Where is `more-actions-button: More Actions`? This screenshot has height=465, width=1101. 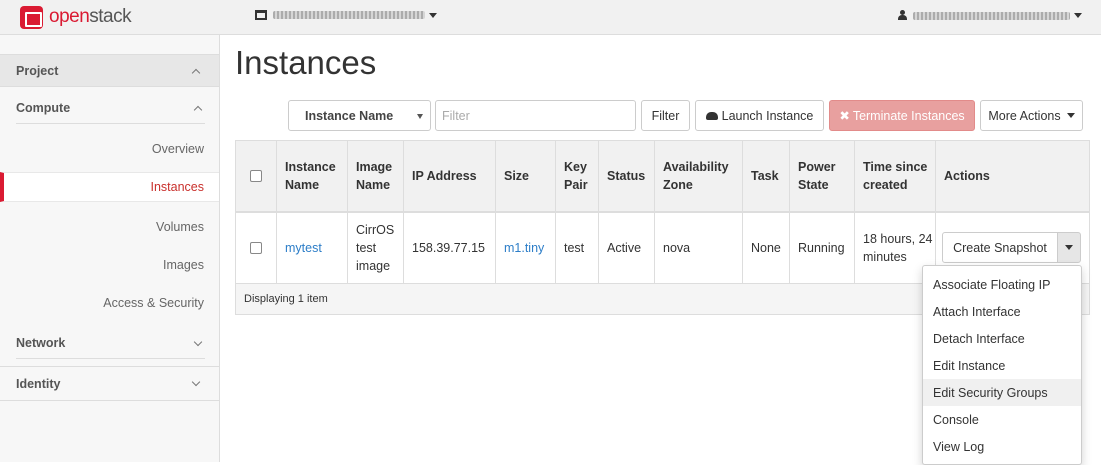
more-actions-button: More Actions is located at coordinates (1031, 115).